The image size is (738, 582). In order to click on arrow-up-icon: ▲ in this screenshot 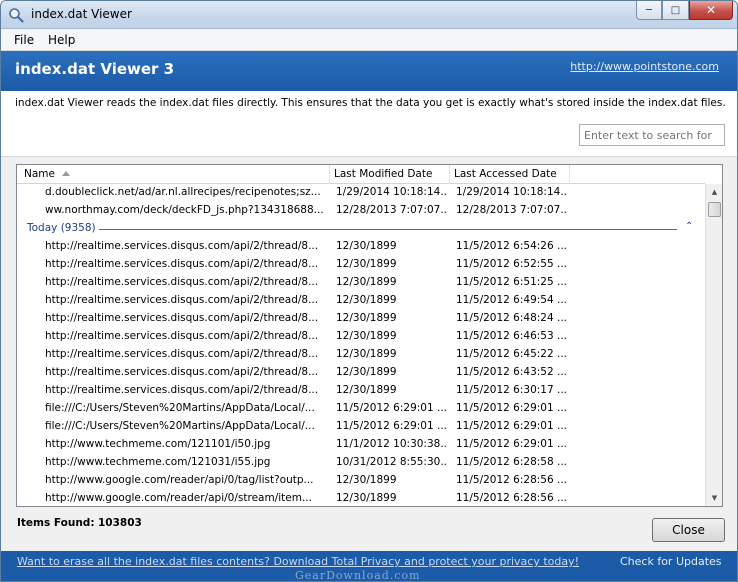, I will do `click(714, 192)`.